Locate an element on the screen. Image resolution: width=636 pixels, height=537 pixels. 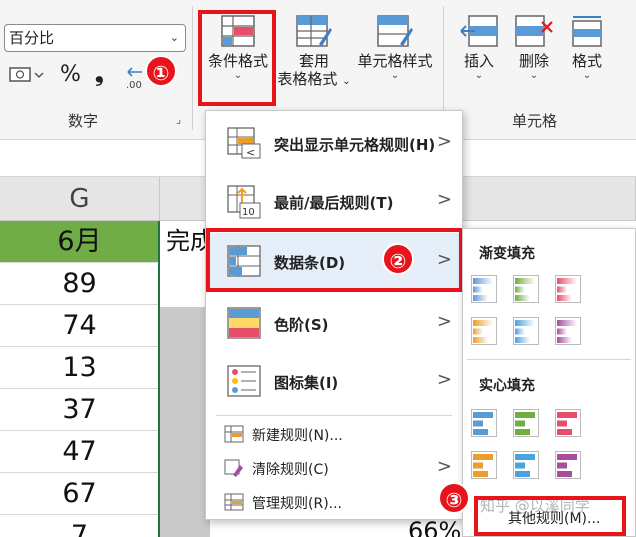
gradient-bar-blue is located at coordinates (484, 289).